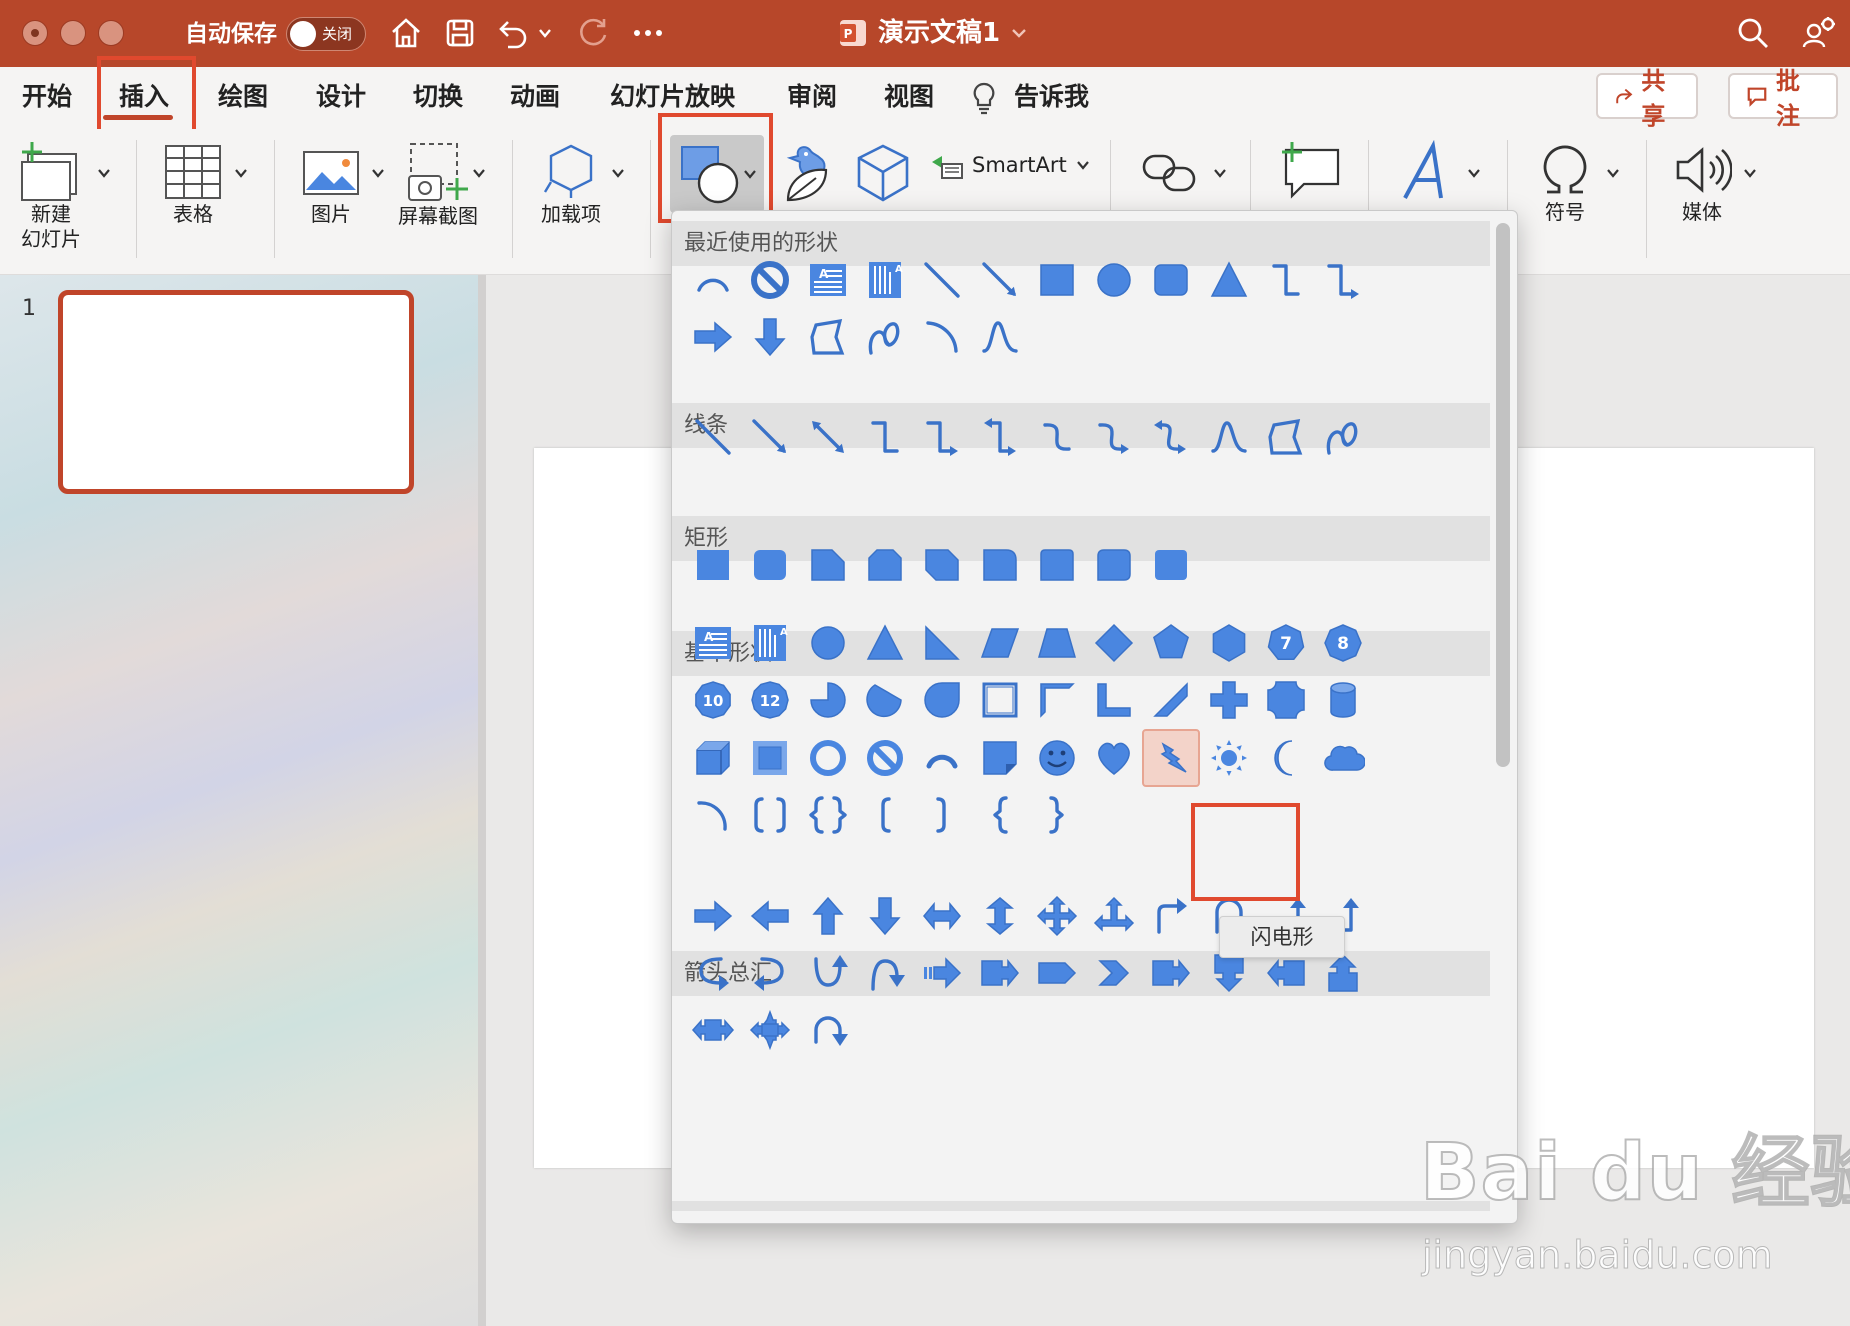 The image size is (1850, 1326). What do you see at coordinates (1171, 280) in the screenshot?
I see `shape-rrect` at bounding box center [1171, 280].